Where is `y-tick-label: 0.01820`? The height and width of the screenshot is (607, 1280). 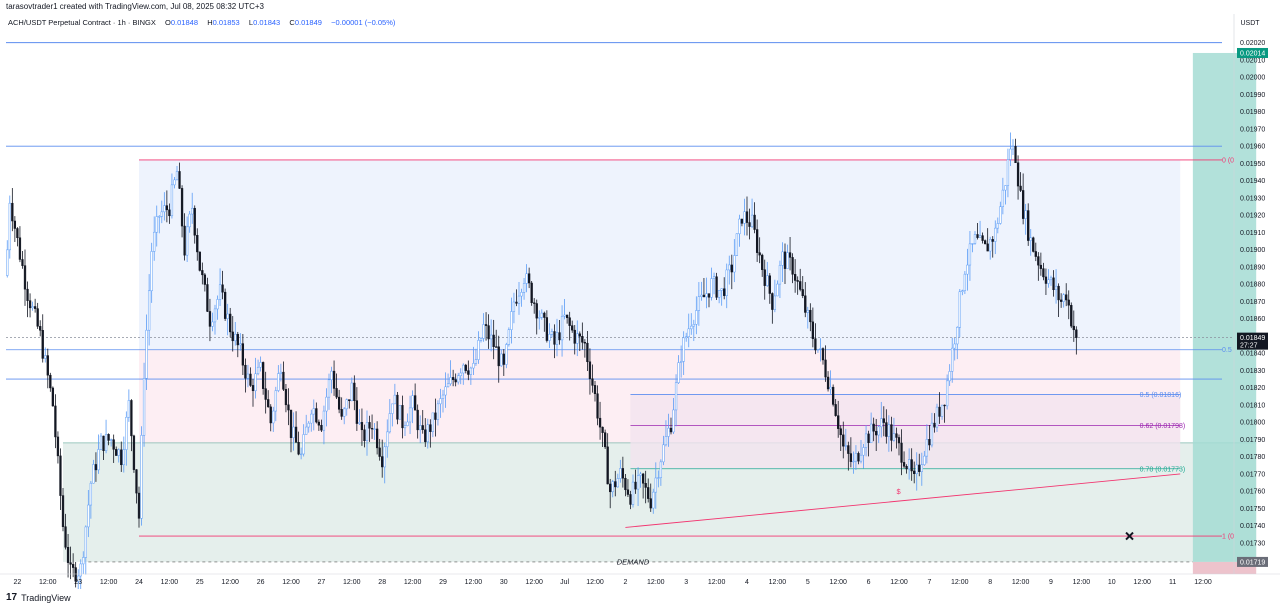
y-tick-label: 0.01820 is located at coordinates (1252, 388).